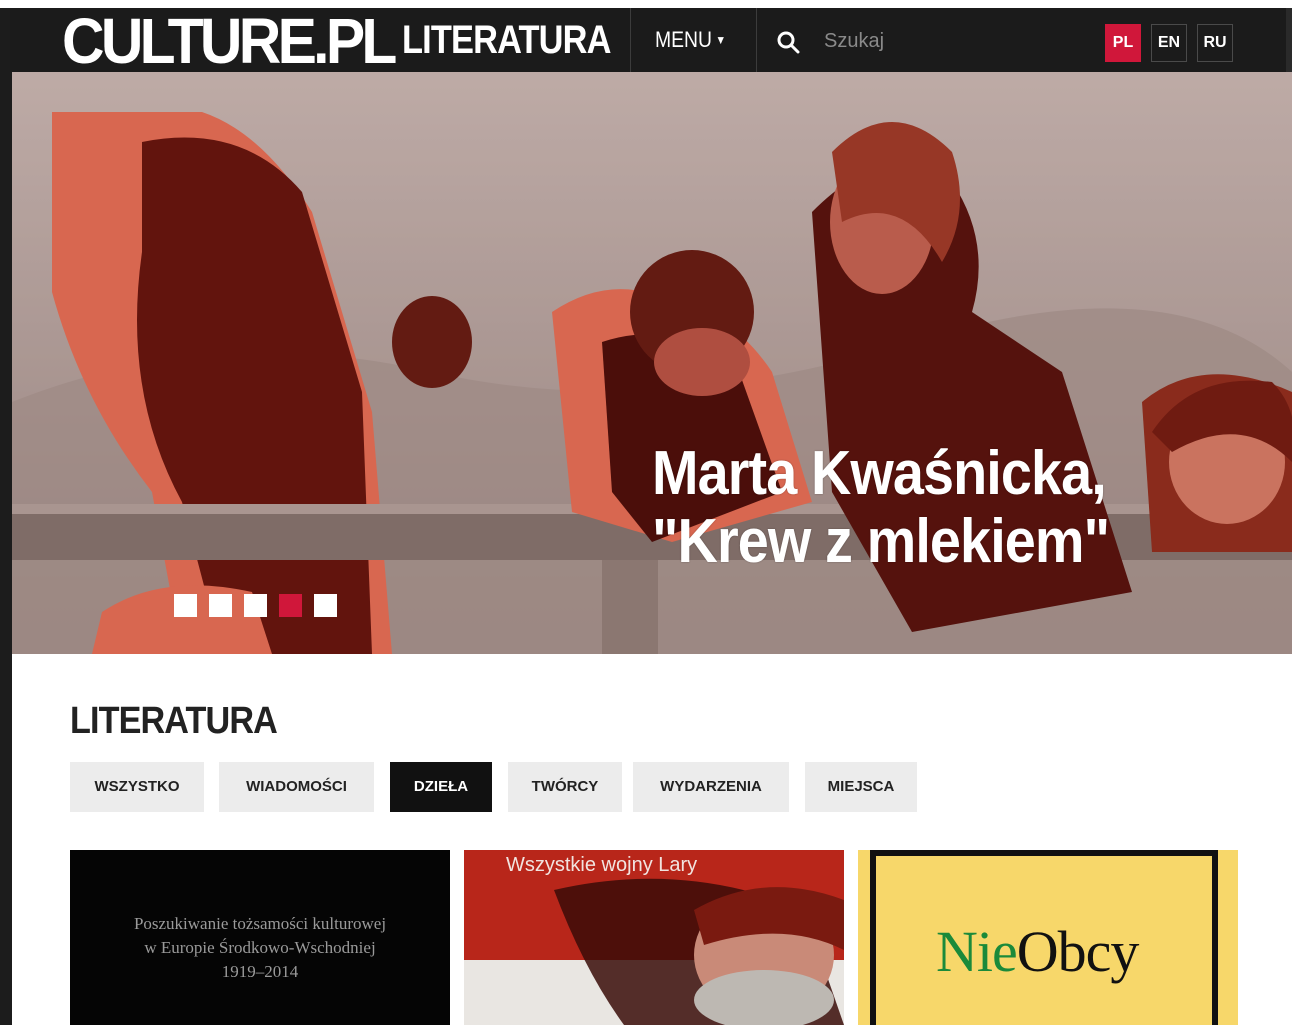 This screenshot has height=1025, width=1292. What do you see at coordinates (788, 42) in the screenshot?
I see `search-icon` at bounding box center [788, 42].